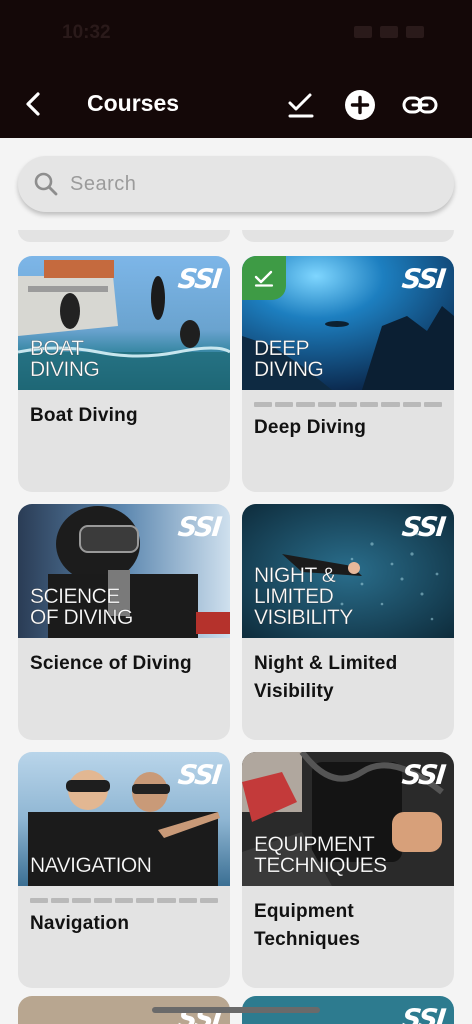  I want to click on check-icon, so click(264, 278).